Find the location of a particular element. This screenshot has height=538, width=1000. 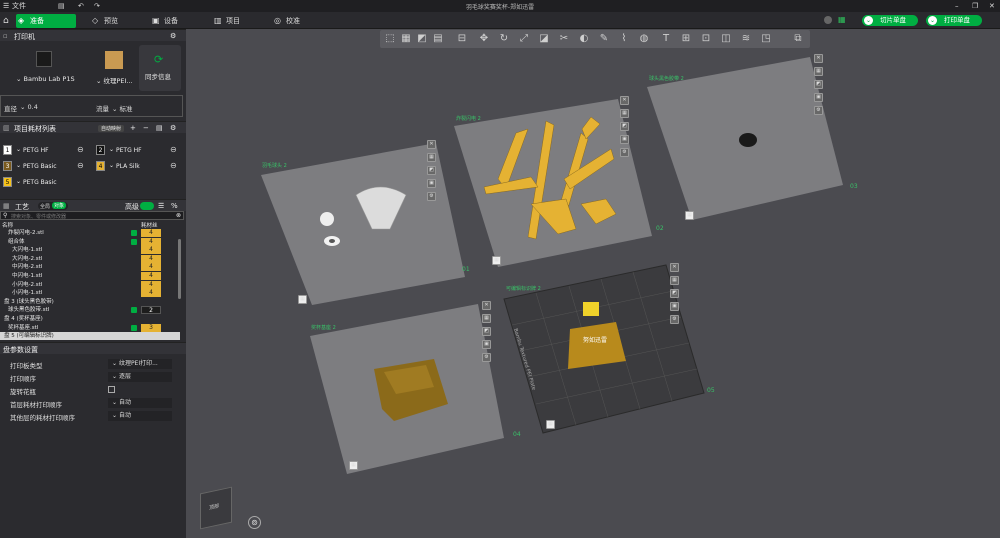

tree-row: 盘 3 (球头黑色胶带) is located at coordinates (90, 302).